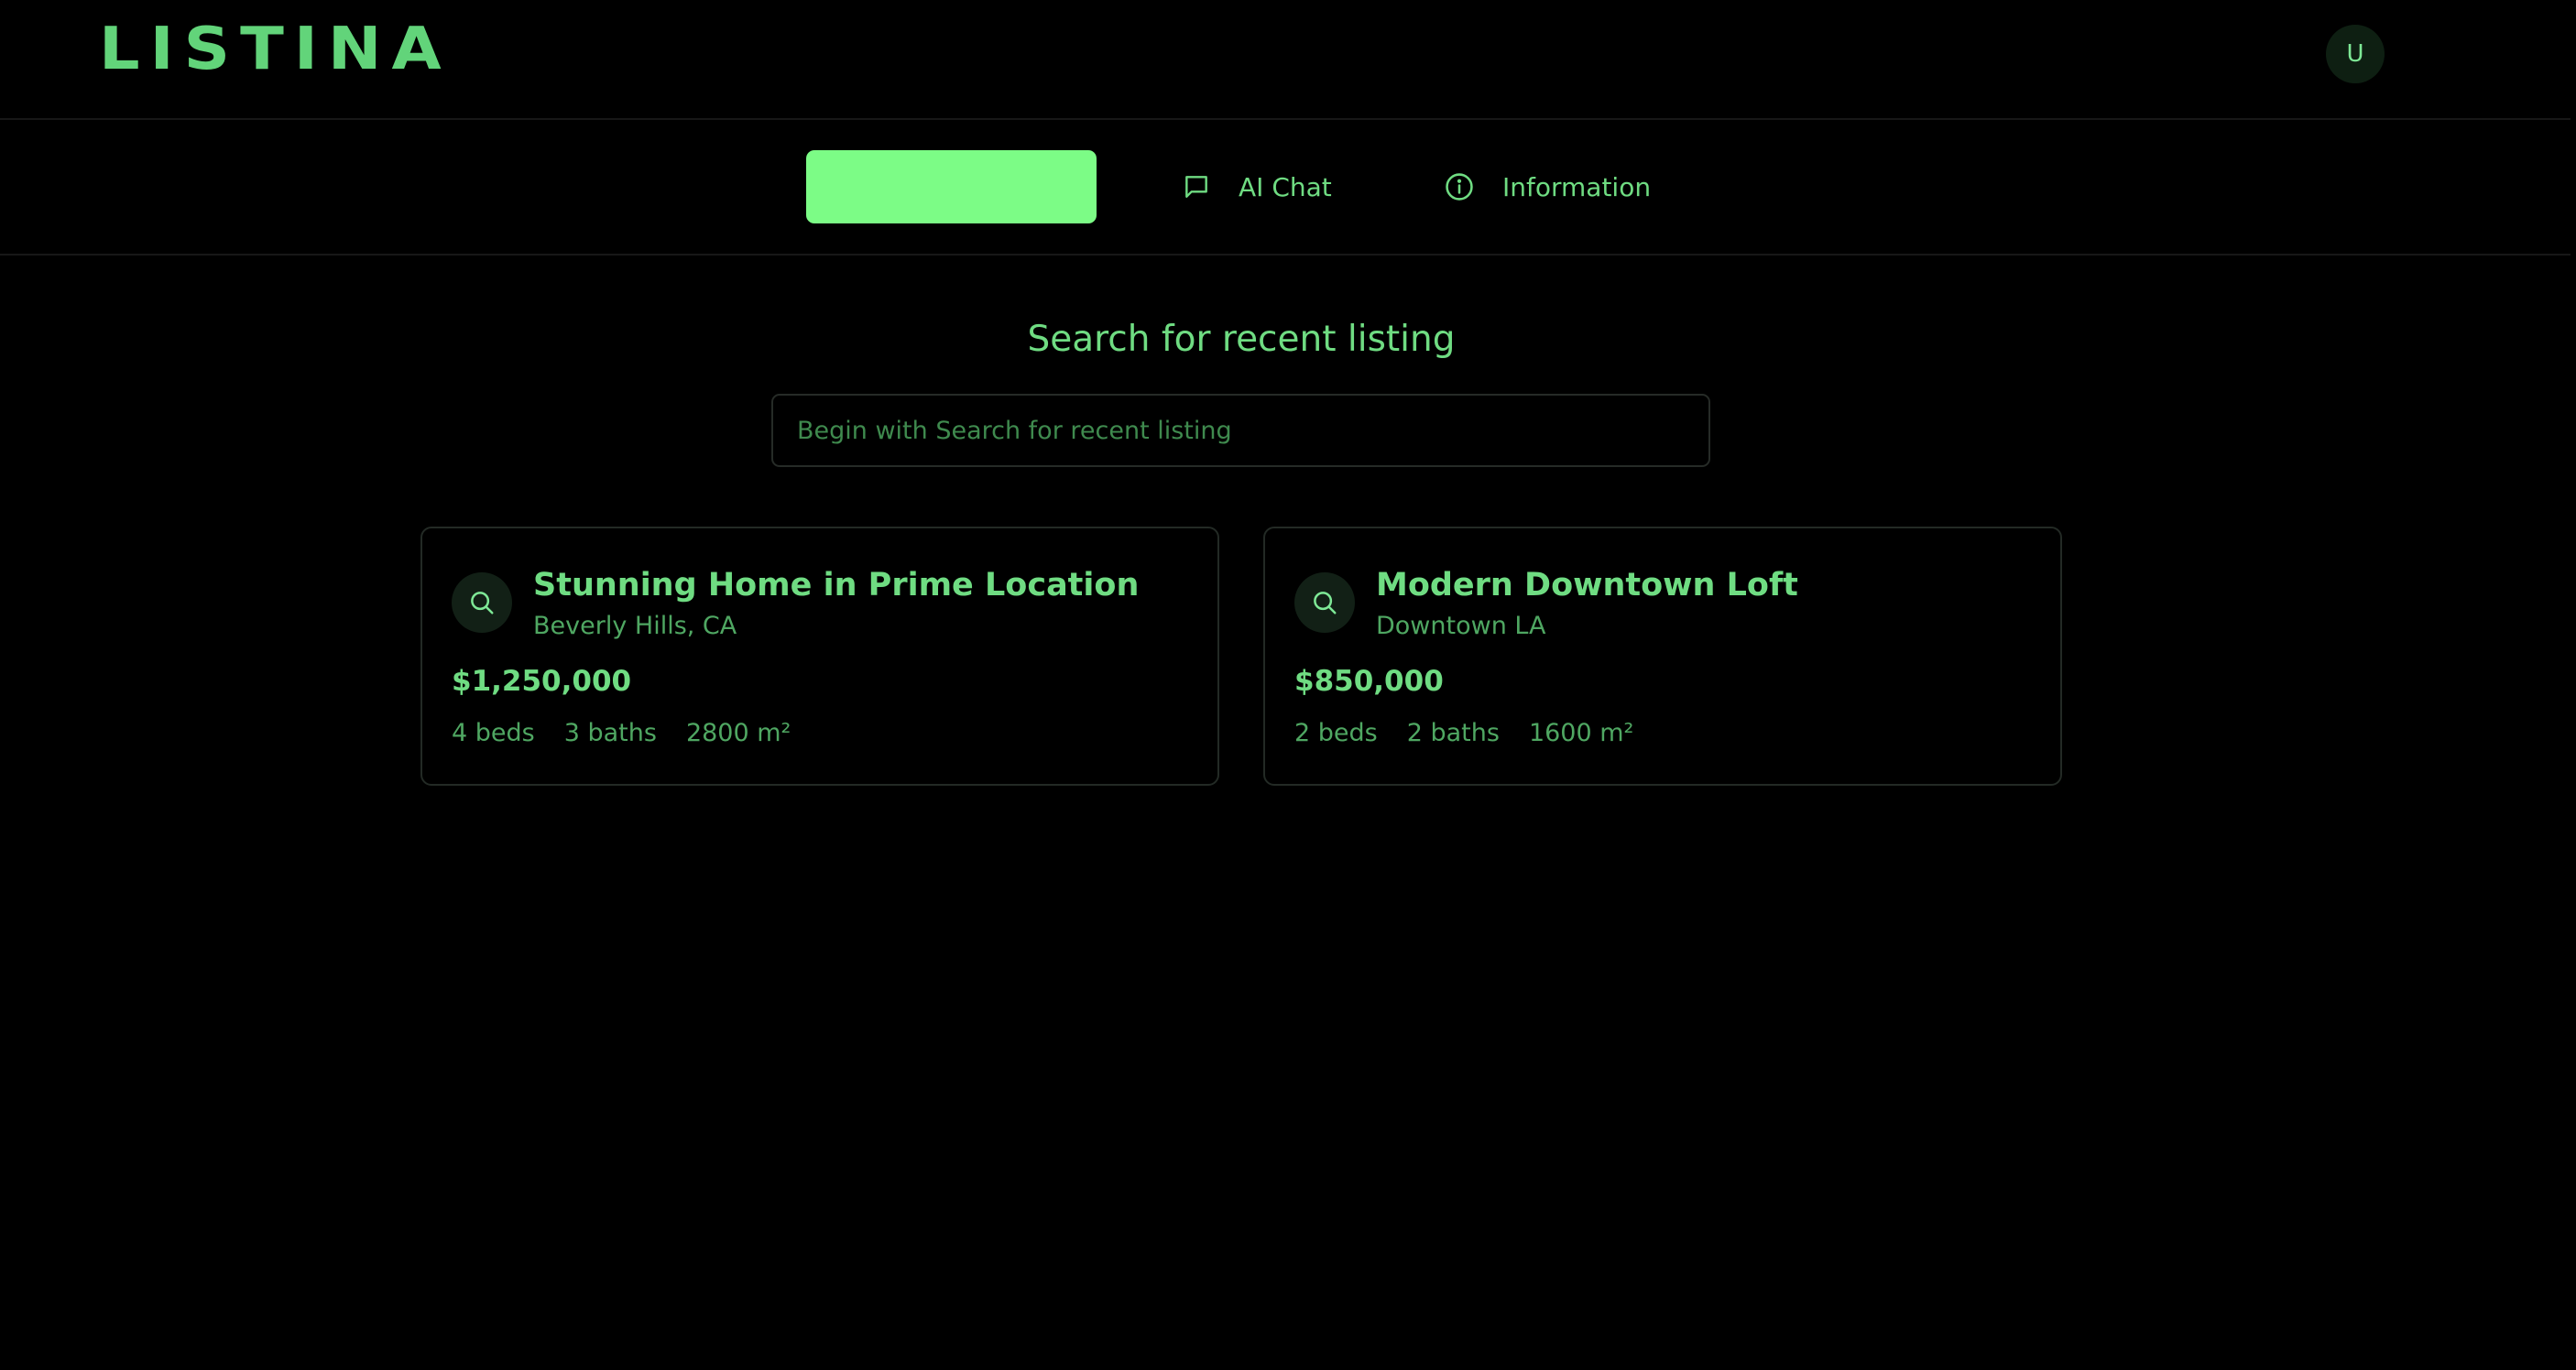 The width and height of the screenshot is (2576, 1370). I want to click on listing-price: $850,000, so click(1369, 681).